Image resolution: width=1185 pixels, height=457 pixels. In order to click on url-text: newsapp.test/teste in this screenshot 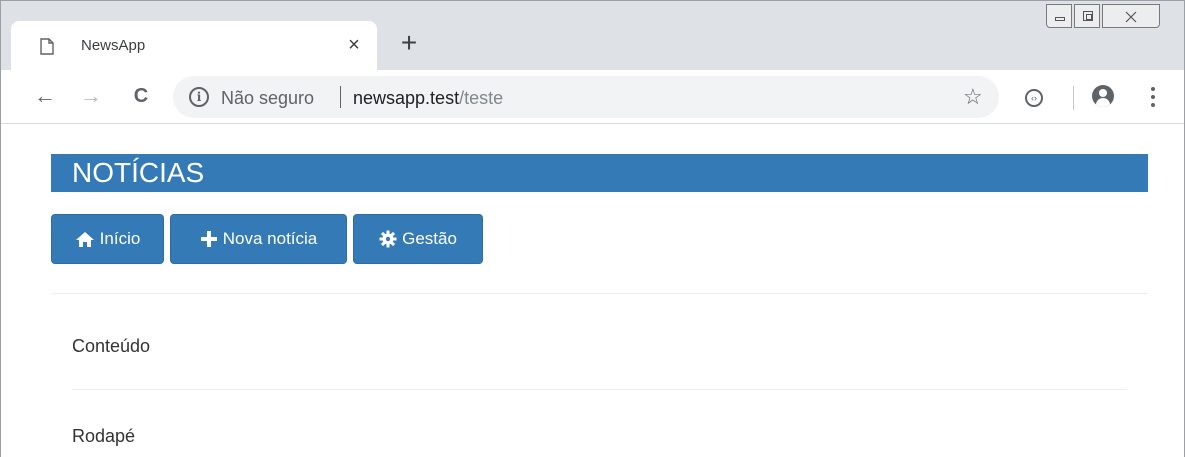, I will do `click(428, 98)`.